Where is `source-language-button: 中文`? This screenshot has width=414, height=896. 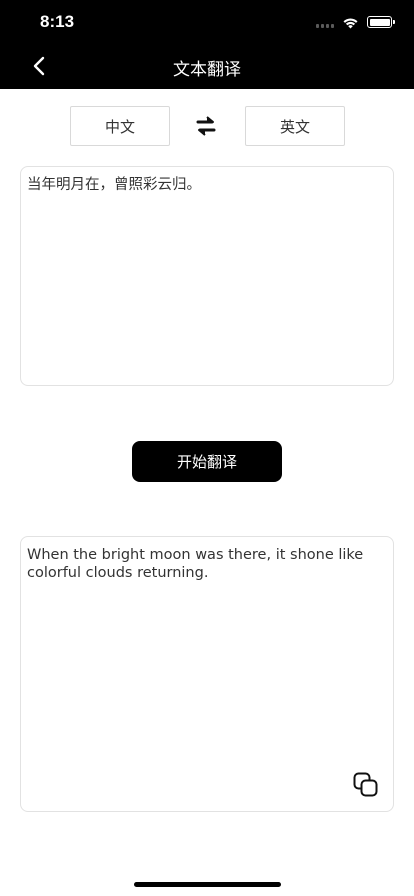 source-language-button: 中文 is located at coordinates (120, 126).